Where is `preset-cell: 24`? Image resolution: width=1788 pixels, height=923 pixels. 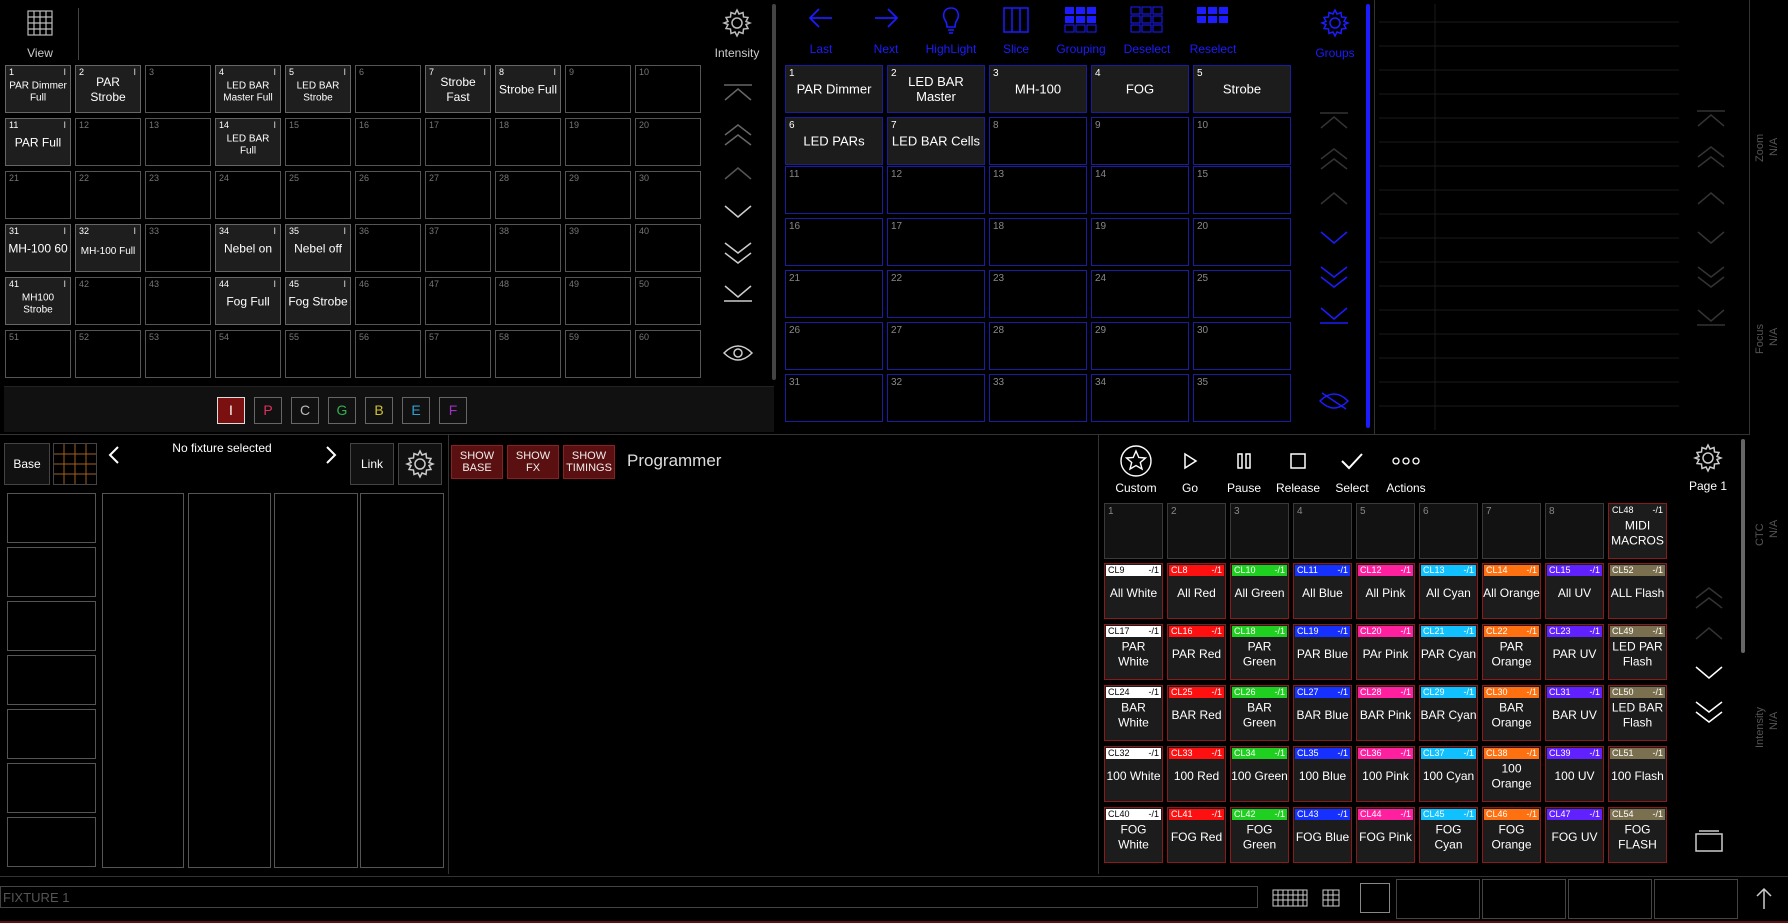
preset-cell: 24 is located at coordinates (248, 195).